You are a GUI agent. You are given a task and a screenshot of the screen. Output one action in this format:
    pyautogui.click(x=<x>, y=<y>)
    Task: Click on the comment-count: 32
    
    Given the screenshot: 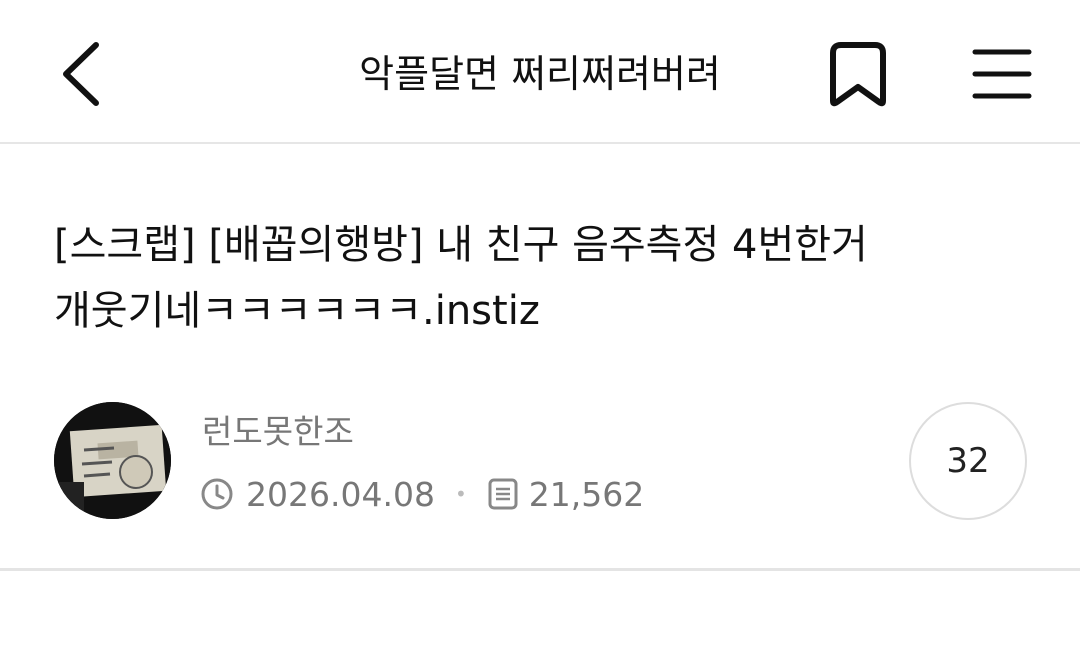 What is the action you would take?
    pyautogui.click(x=968, y=461)
    